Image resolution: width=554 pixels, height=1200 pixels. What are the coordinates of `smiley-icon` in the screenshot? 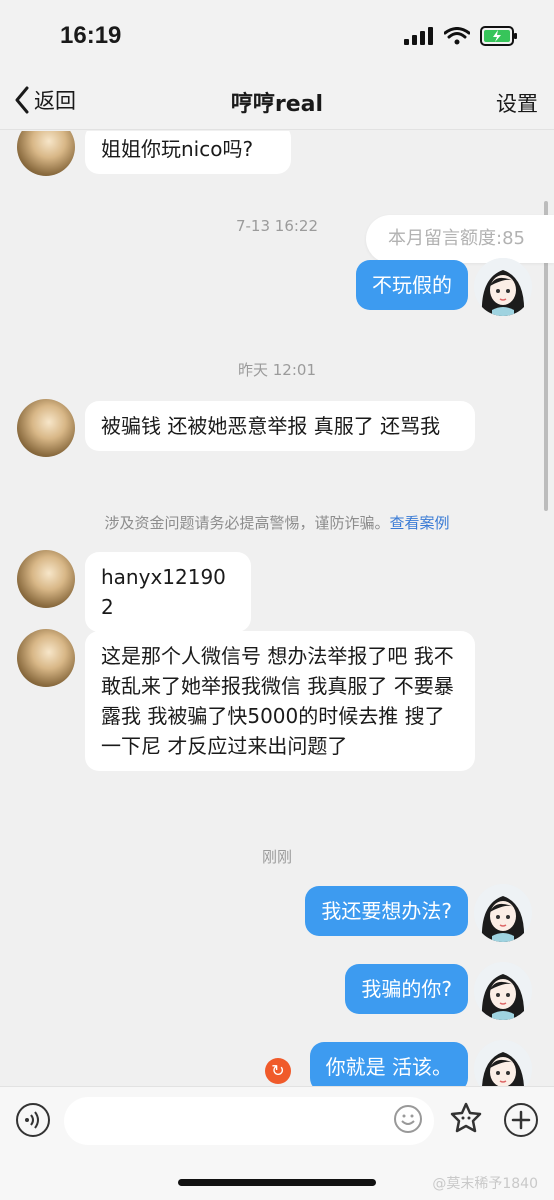 It's located at (408, 1119).